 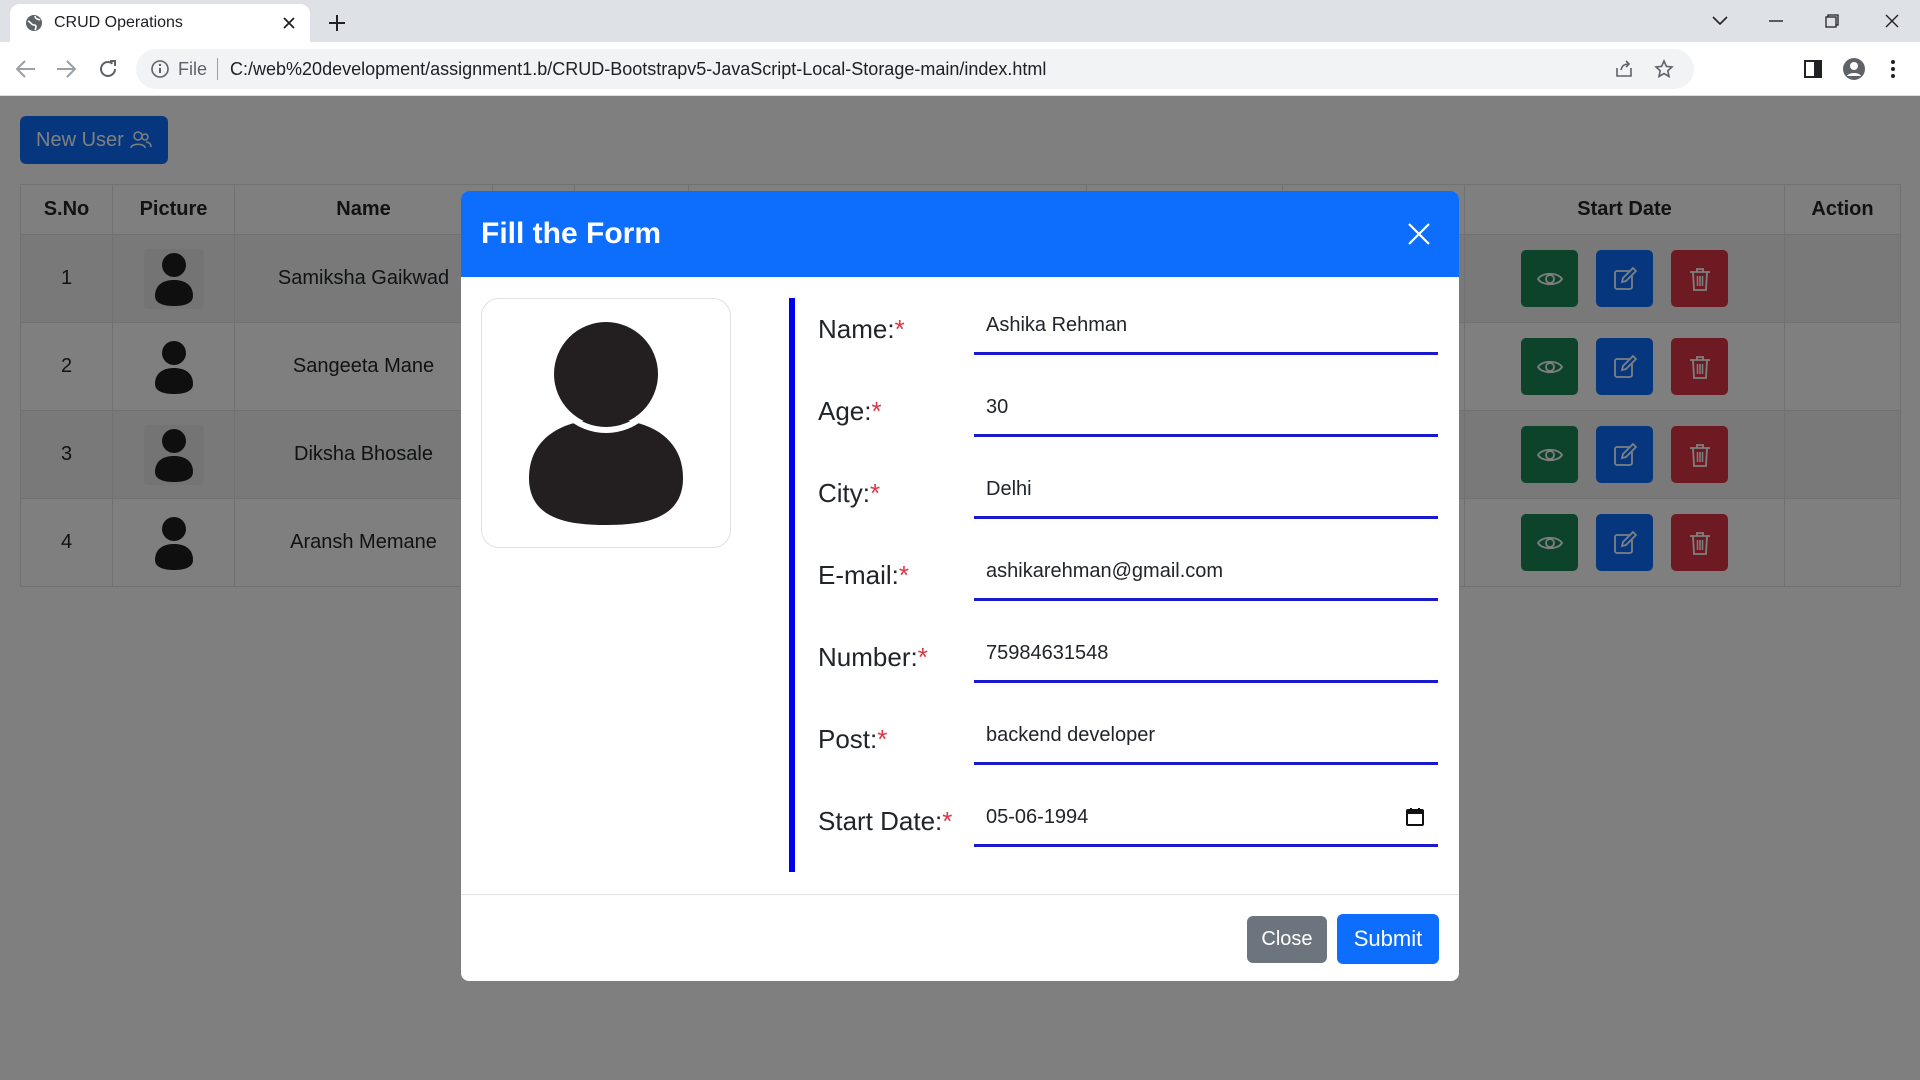 I want to click on back-icon, so click(x=25, y=69).